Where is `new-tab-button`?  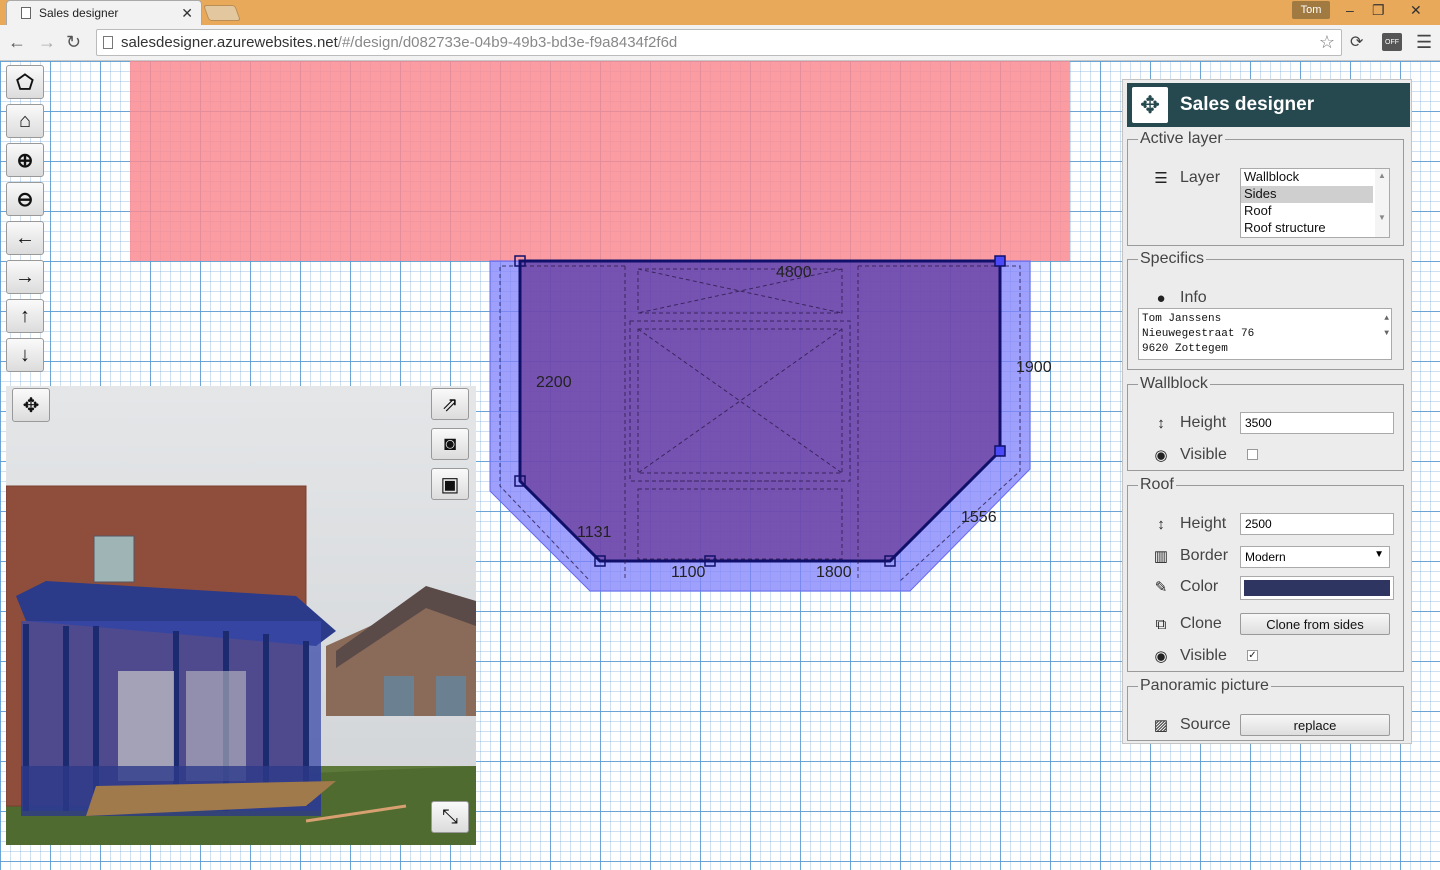
new-tab-button is located at coordinates (222, 13).